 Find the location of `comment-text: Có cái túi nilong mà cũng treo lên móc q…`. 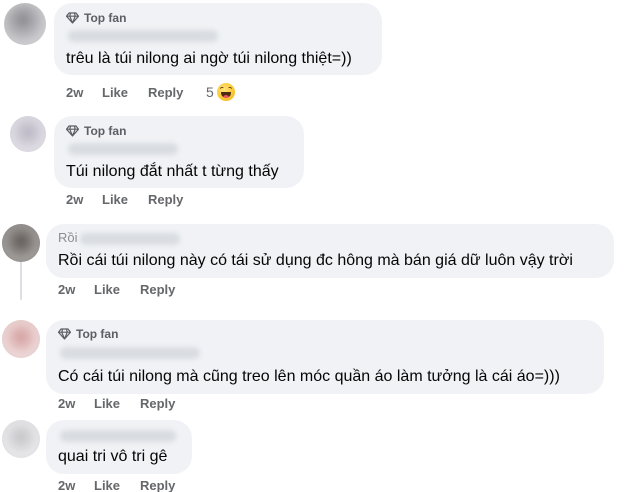

comment-text: Có cái túi nilong mà cũng treo lên móc q… is located at coordinates (309, 376).